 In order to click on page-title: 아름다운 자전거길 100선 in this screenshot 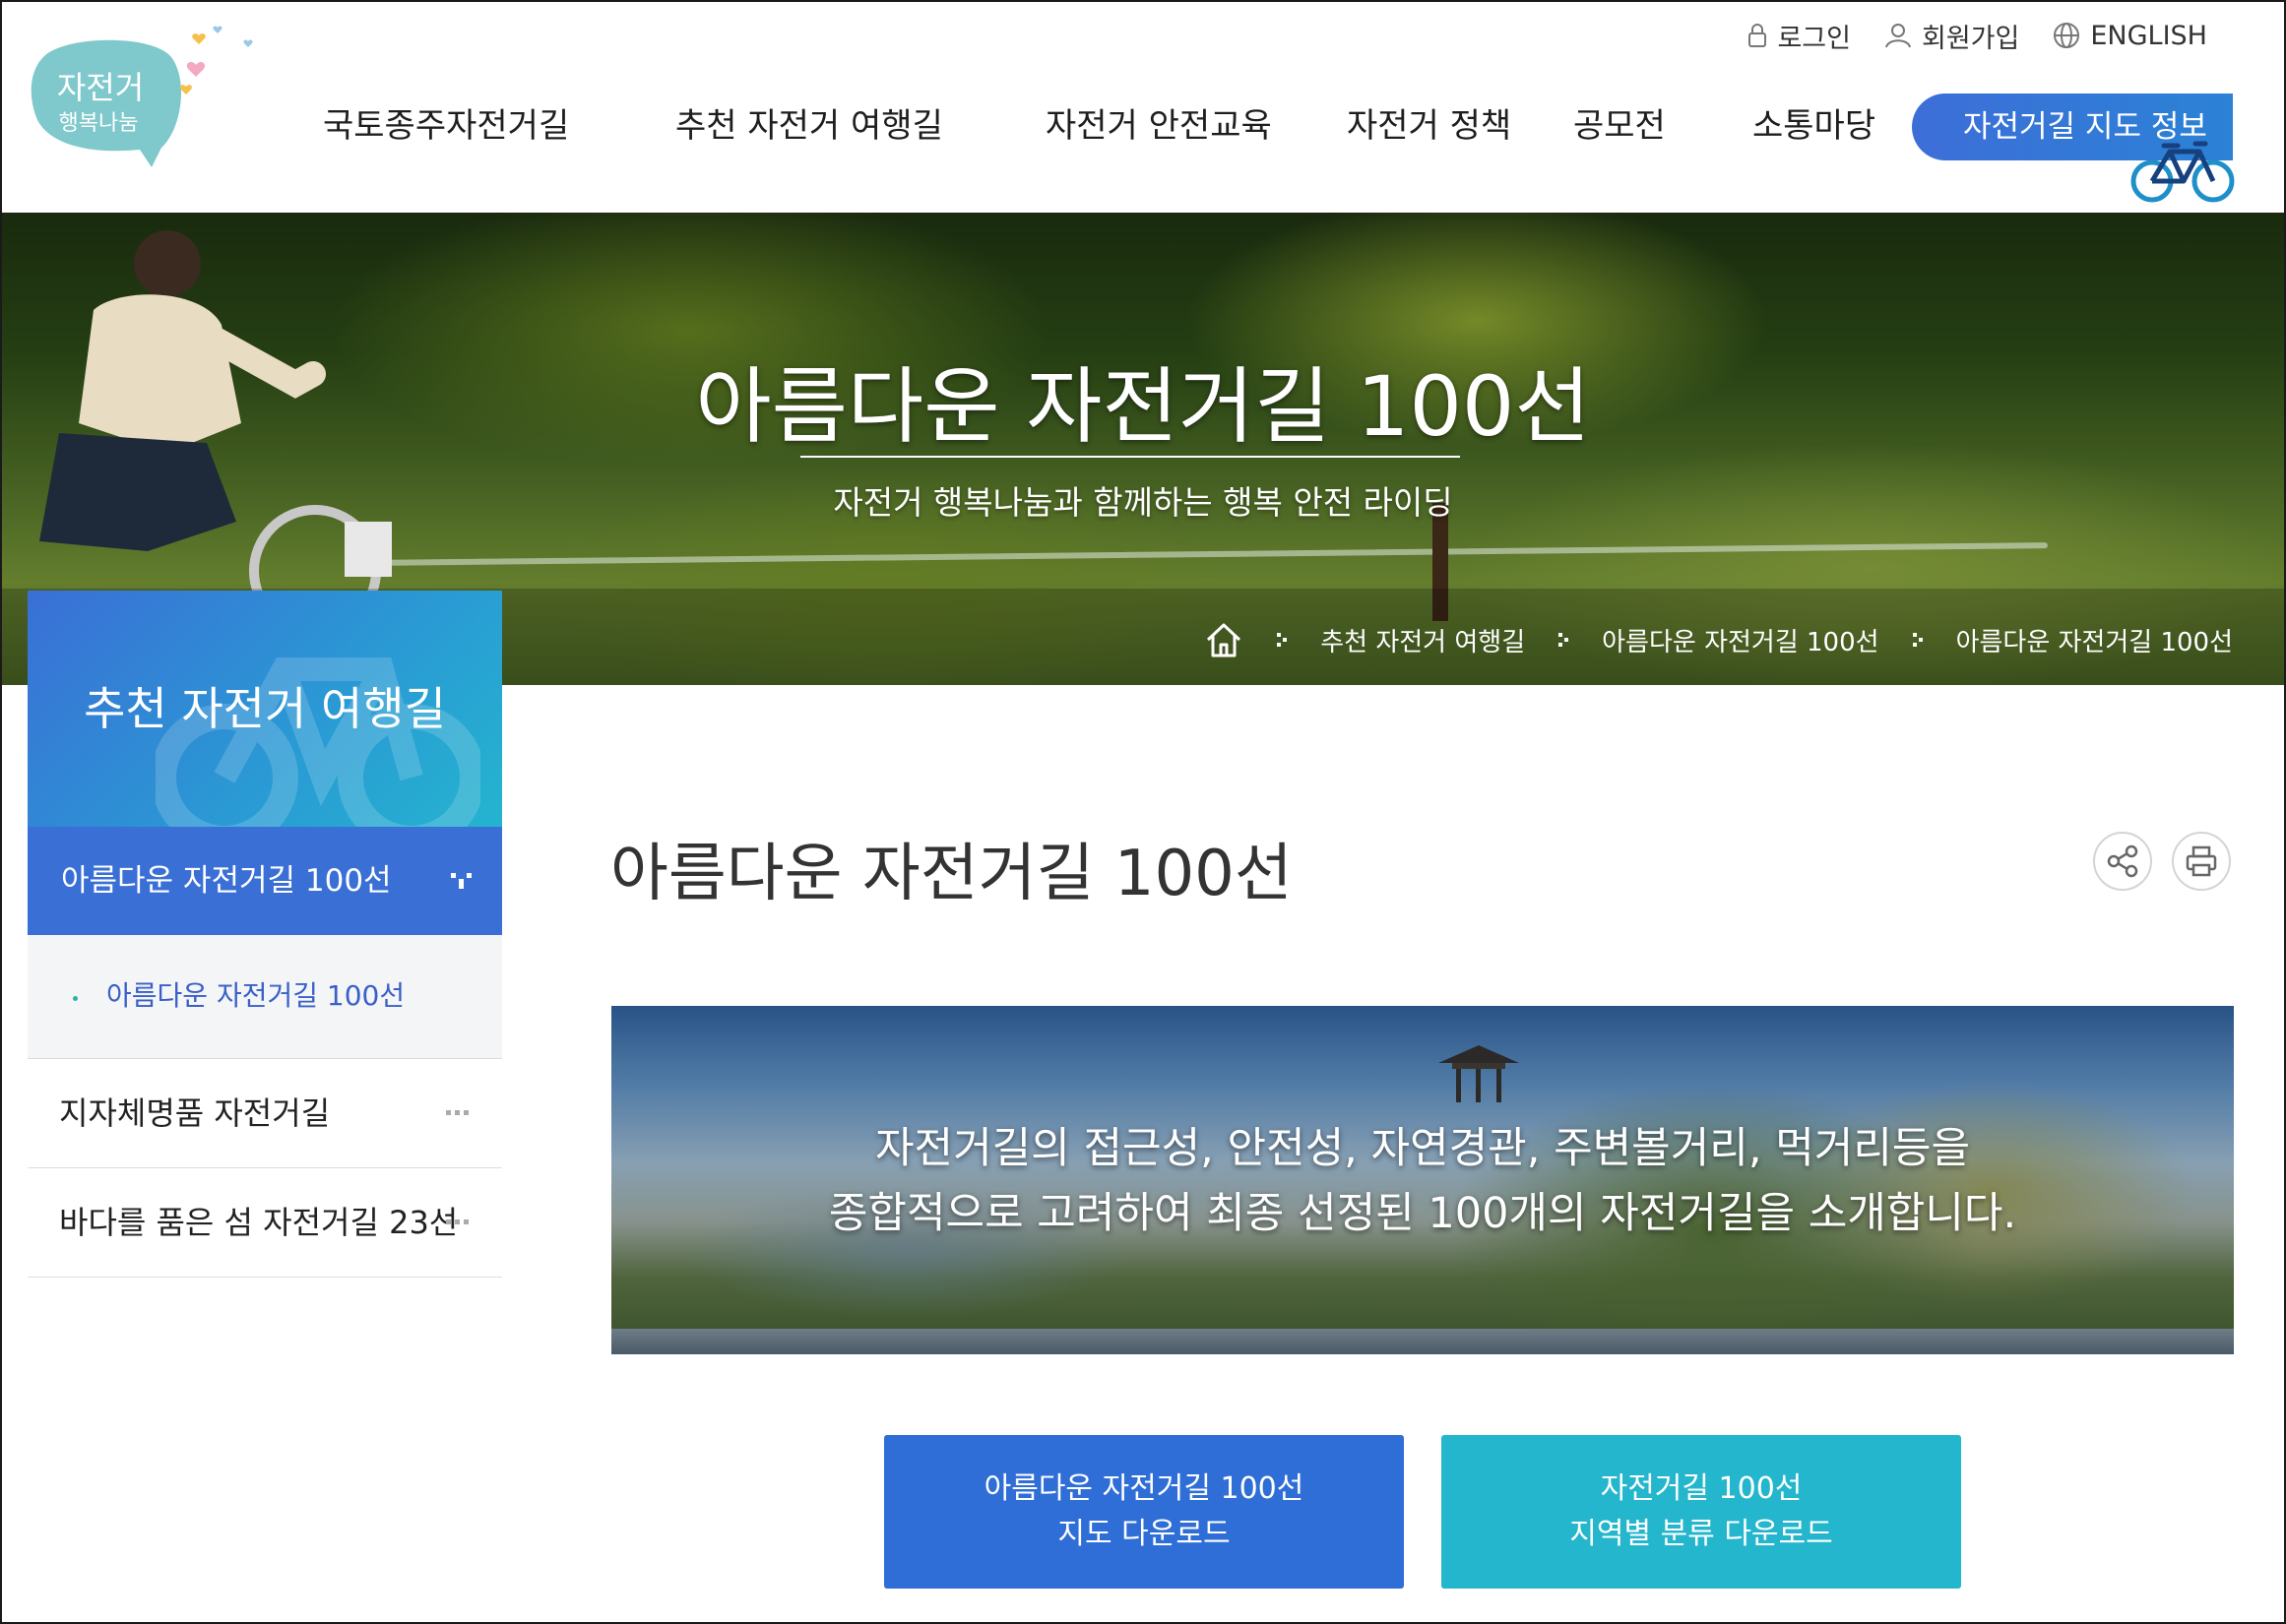, I will do `click(951, 874)`.